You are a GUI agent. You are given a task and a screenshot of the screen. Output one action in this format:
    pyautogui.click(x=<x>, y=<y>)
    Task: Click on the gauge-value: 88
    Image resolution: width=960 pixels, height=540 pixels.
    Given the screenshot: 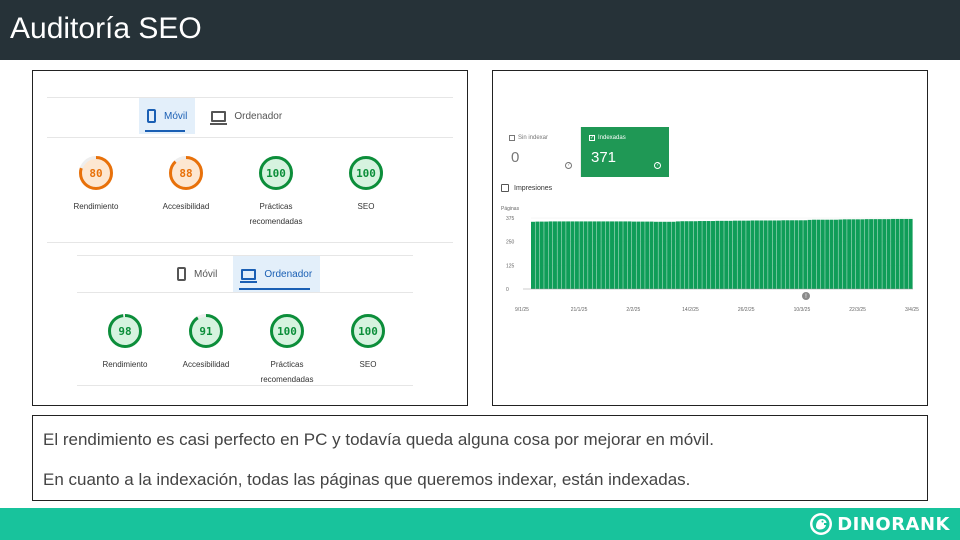 What is the action you would take?
    pyautogui.click(x=185, y=173)
    